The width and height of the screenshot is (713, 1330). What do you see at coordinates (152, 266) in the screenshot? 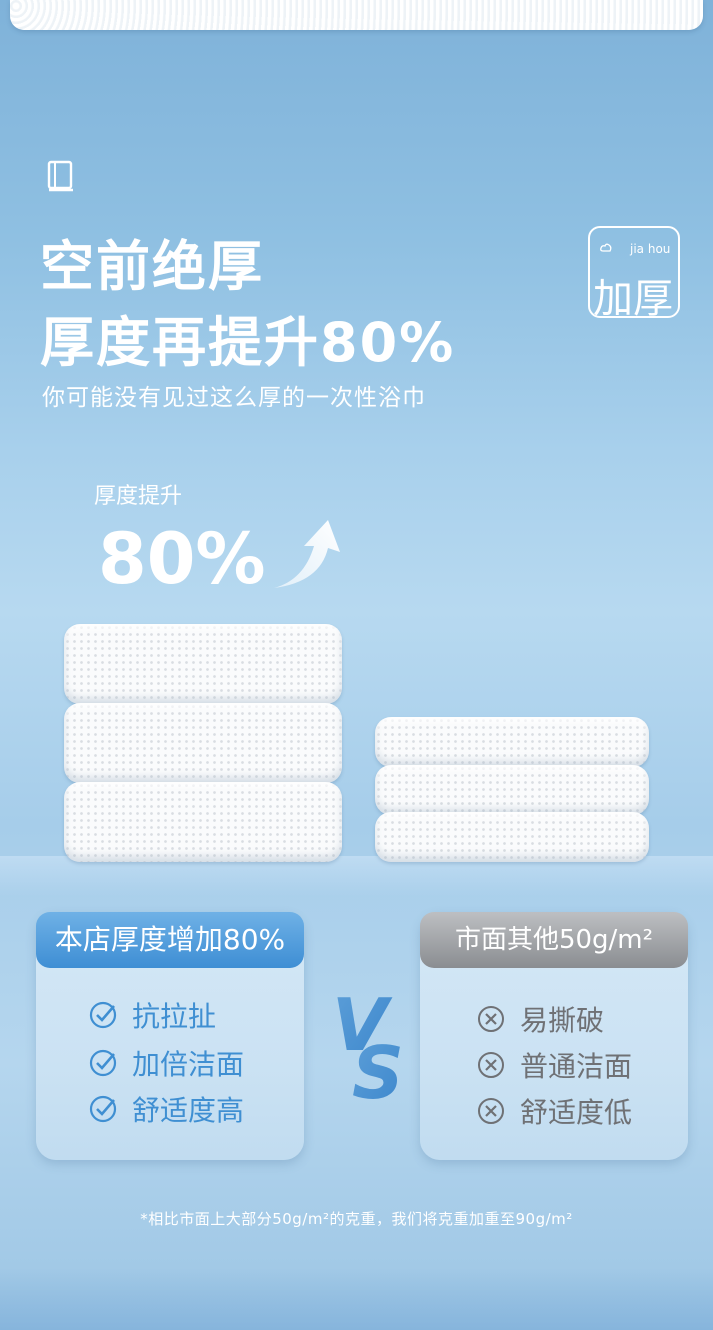
I see `headline-line1: 空前绝厚` at bounding box center [152, 266].